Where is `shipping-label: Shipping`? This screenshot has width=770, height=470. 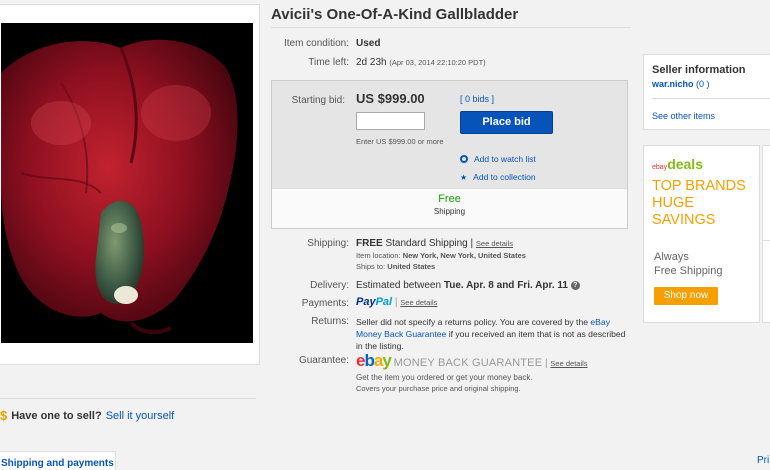
shipping-label: Shipping is located at coordinates (449, 211).